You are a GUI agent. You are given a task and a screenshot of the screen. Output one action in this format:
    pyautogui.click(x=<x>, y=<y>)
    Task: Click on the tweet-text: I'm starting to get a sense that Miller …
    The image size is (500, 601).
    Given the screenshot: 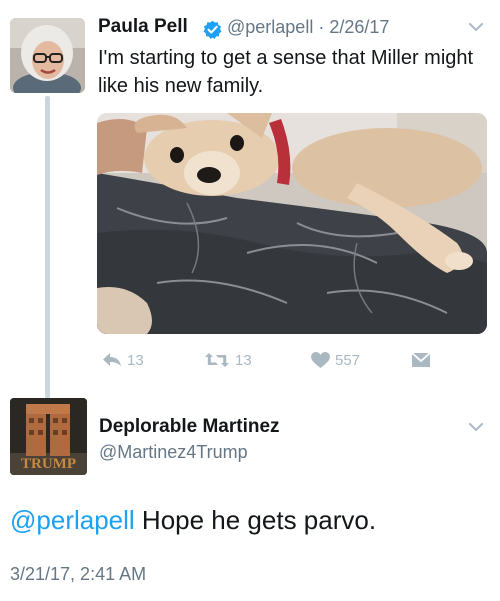 What is the action you would take?
    pyautogui.click(x=286, y=72)
    